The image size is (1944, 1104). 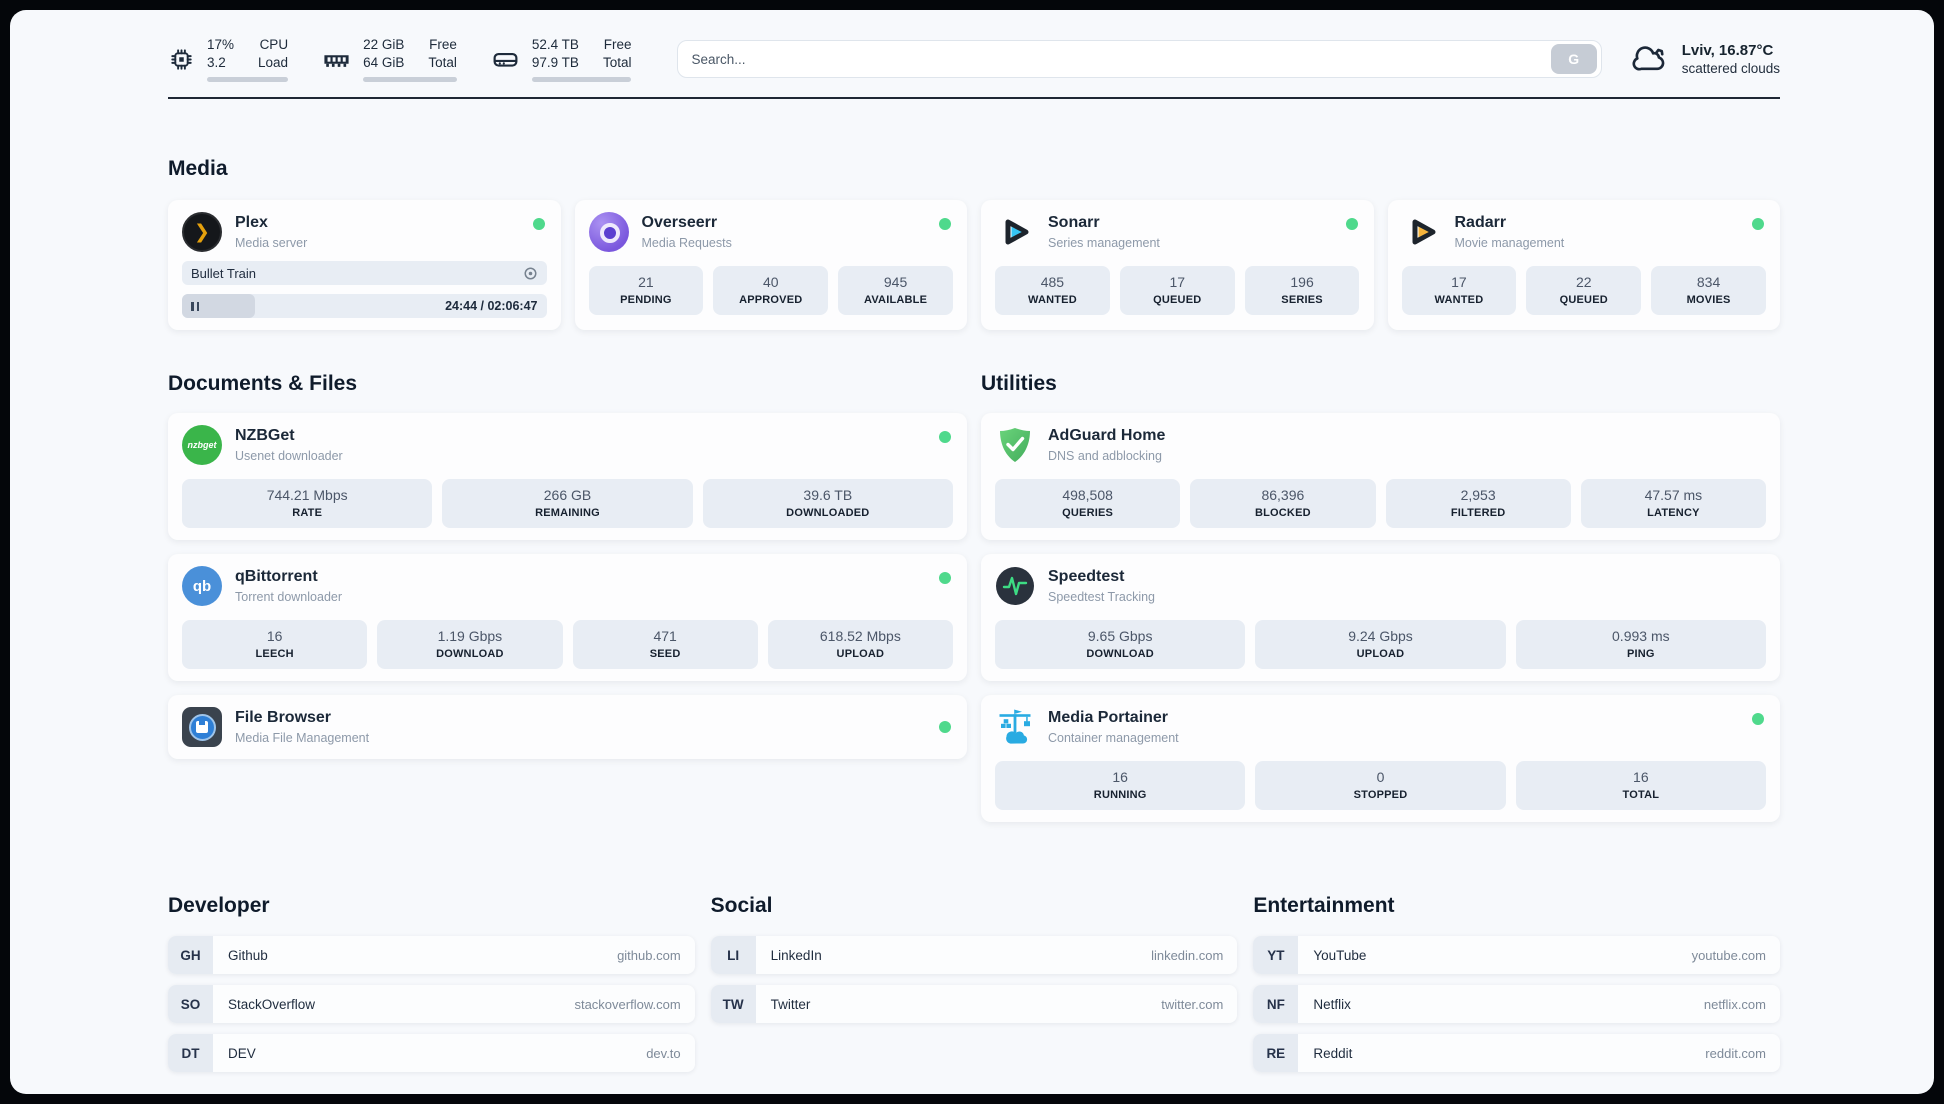 What do you see at coordinates (431, 1053) in the screenshot?
I see `link-dev: DT DEV dev.to` at bounding box center [431, 1053].